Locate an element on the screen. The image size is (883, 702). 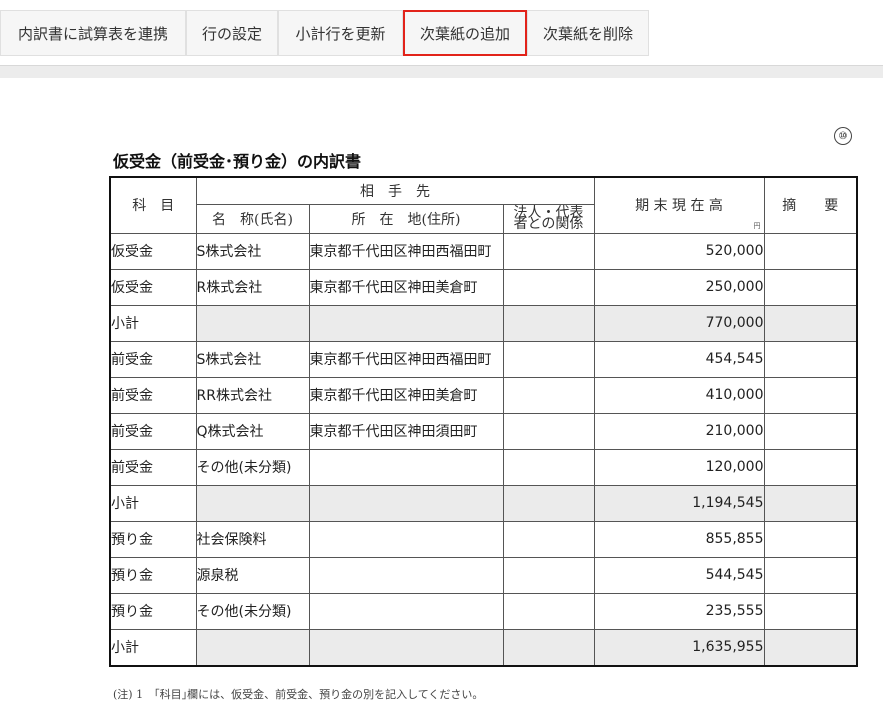
table-row: 前受金 RR株式会社 東京都千代田区神田美倉町 410,000 is located at coordinates (483, 395).